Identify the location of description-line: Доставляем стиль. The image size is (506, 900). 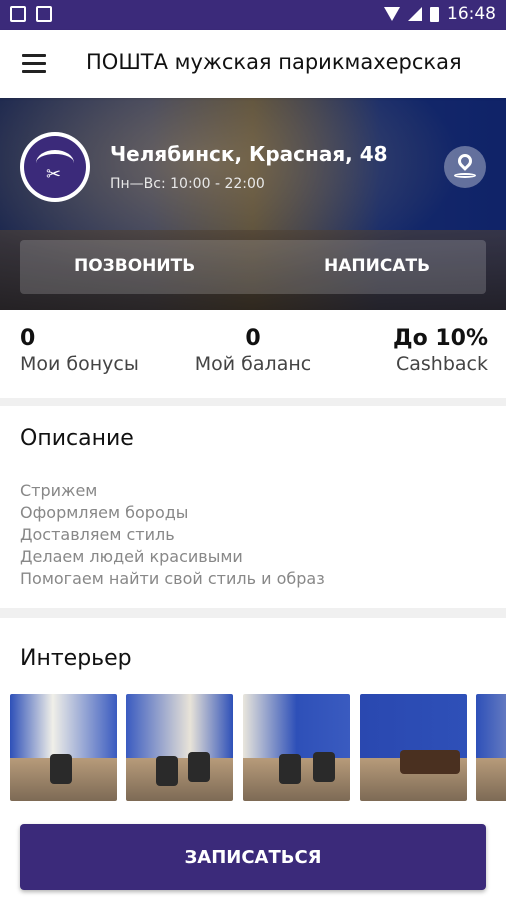
(97, 534).